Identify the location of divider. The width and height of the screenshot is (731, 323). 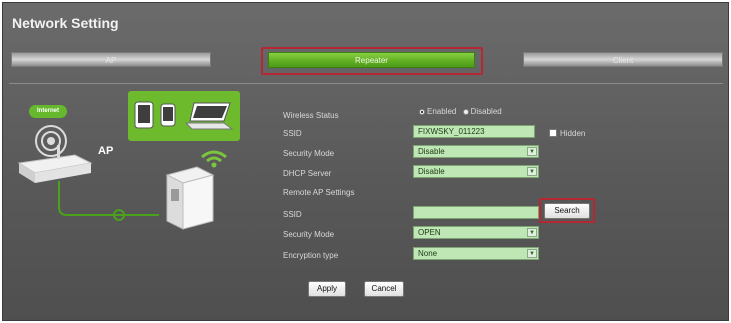
(366, 83).